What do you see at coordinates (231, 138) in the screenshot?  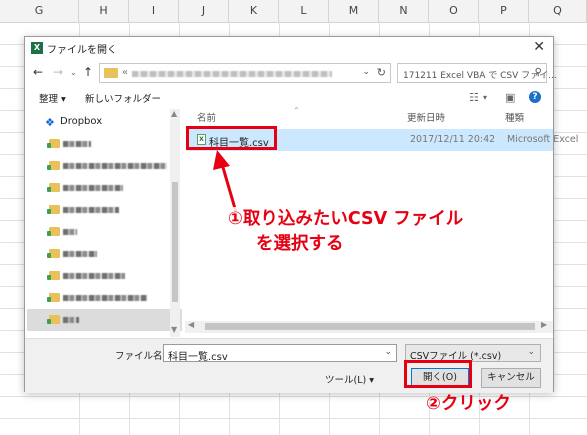 I see `file-highlight-box` at bounding box center [231, 138].